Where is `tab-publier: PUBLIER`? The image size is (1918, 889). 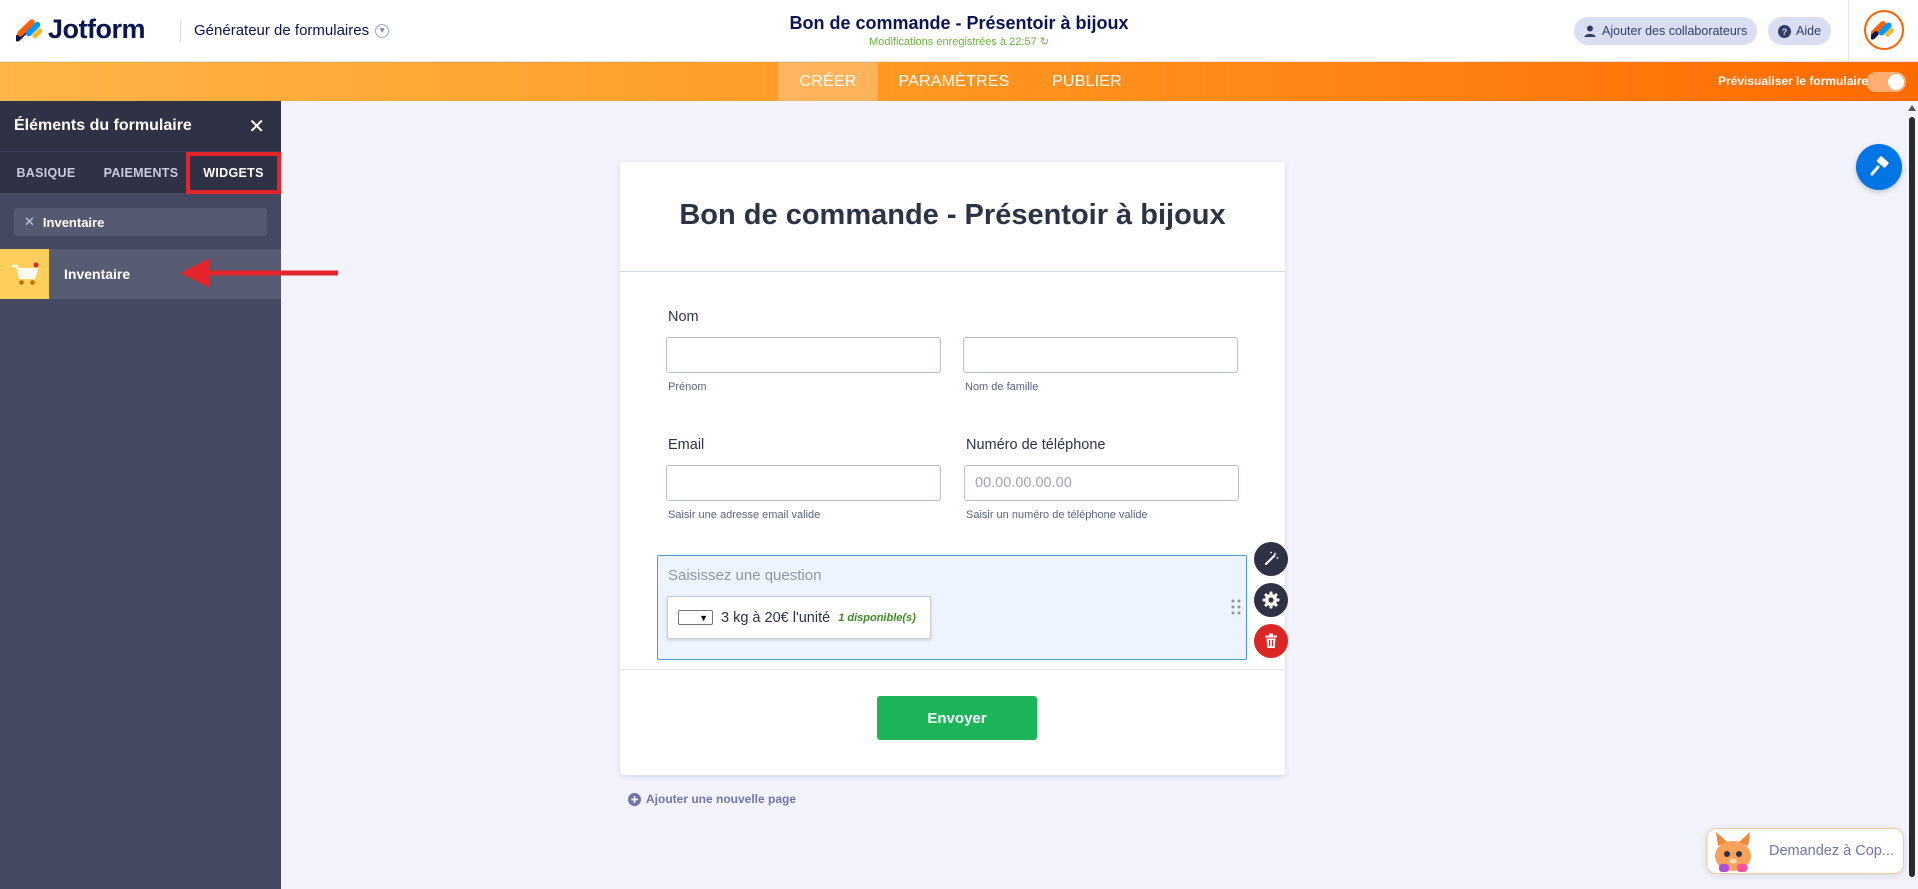 tab-publier: PUBLIER is located at coordinates (1087, 81).